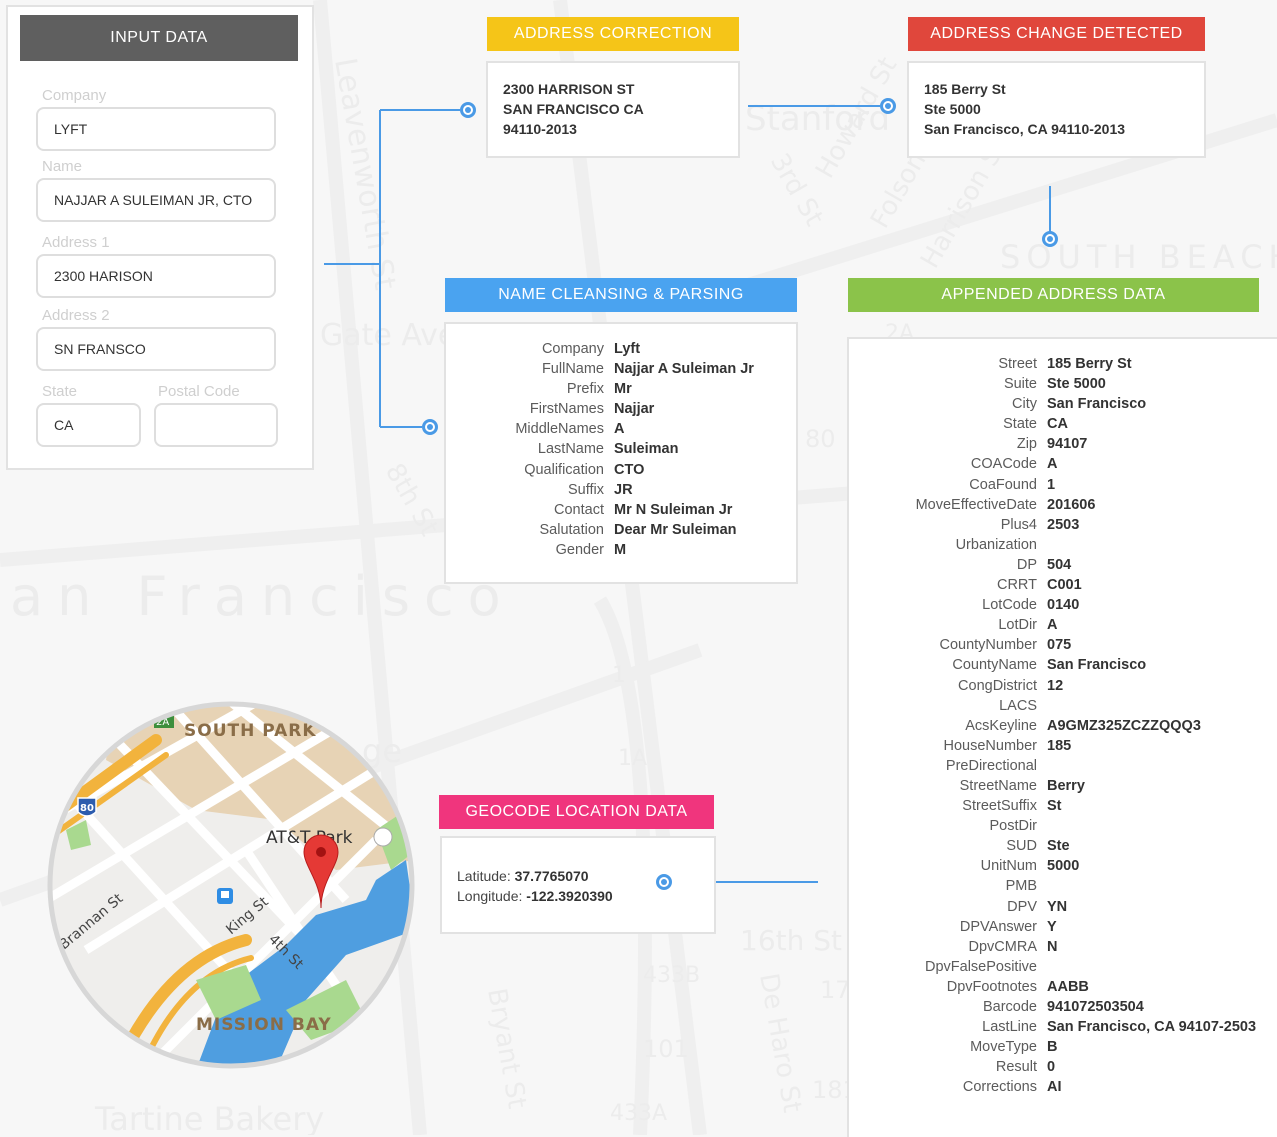 Image resolution: width=1277 pixels, height=1137 pixels. I want to click on state-field: CA, so click(88, 425).